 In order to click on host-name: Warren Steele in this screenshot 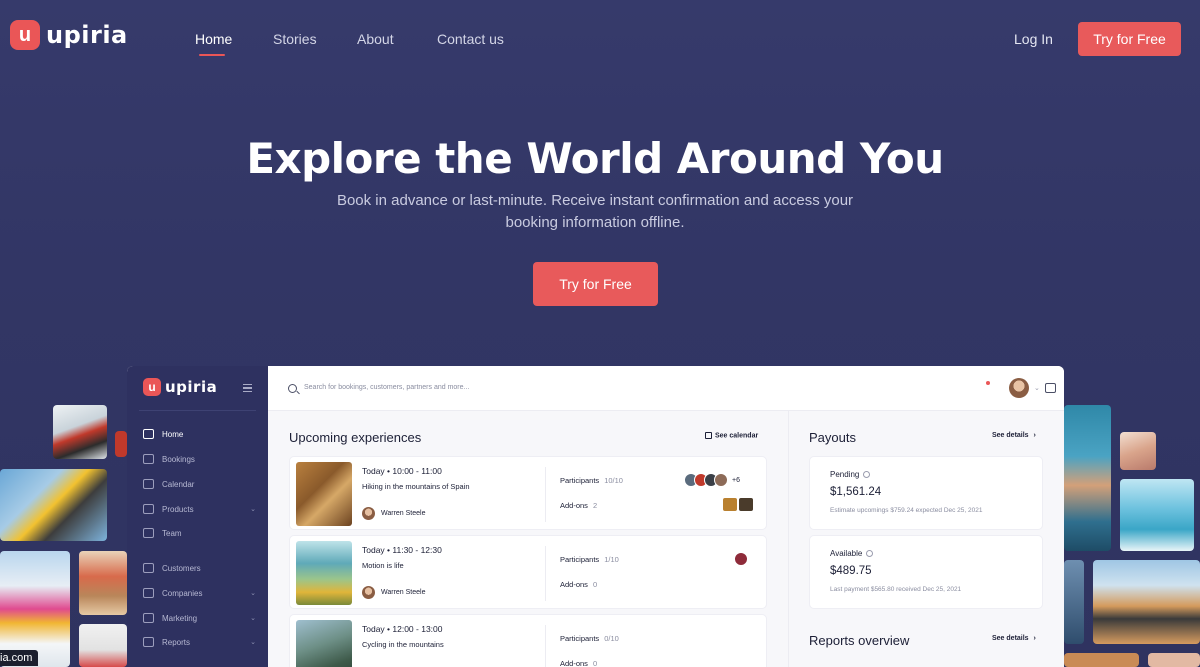, I will do `click(403, 513)`.